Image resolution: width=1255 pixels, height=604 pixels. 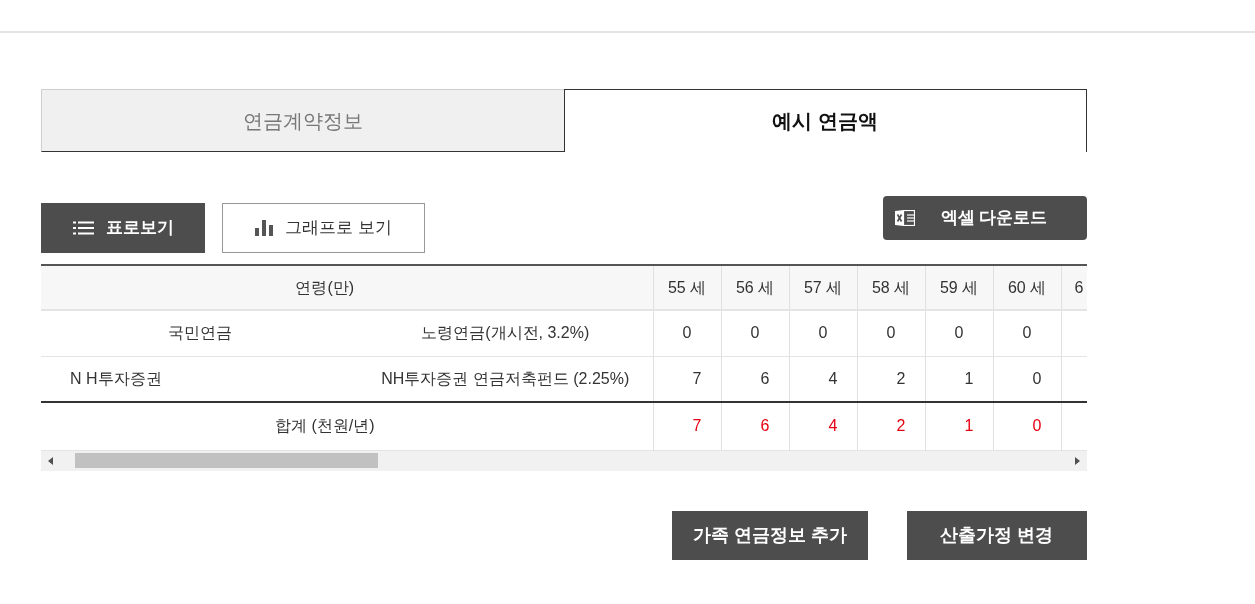 What do you see at coordinates (226, 460) in the screenshot?
I see `scrollbar-thumb` at bounding box center [226, 460].